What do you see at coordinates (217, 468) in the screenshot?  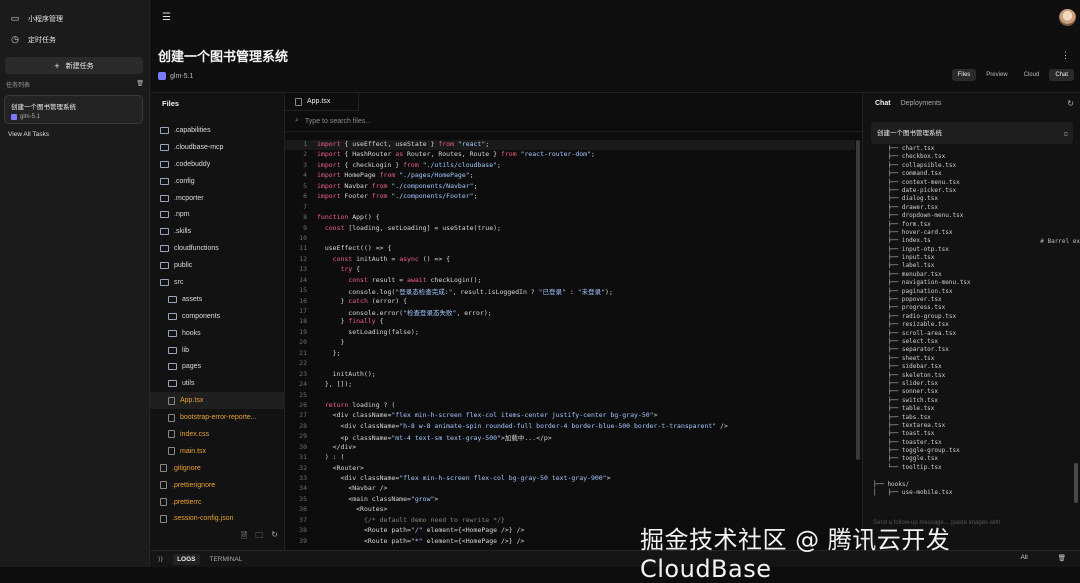 I see `file-item: .gitignore` at bounding box center [217, 468].